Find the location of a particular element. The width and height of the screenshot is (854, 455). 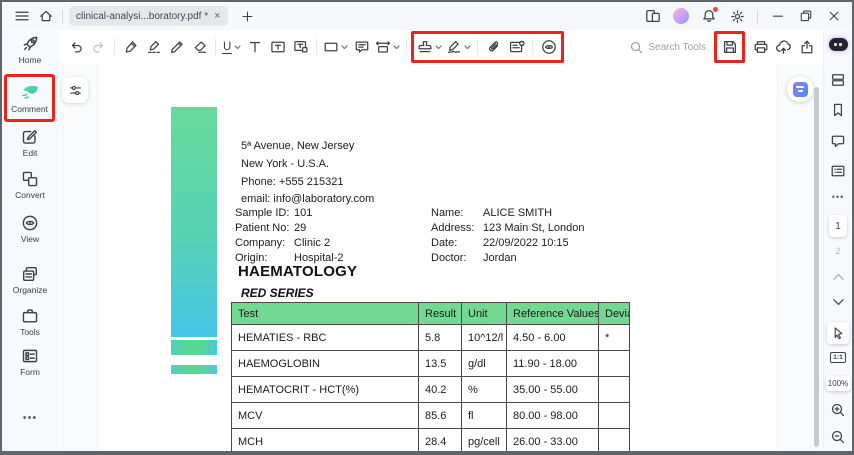

table-cell: 4.50 - 6.00 is located at coordinates (552, 337).